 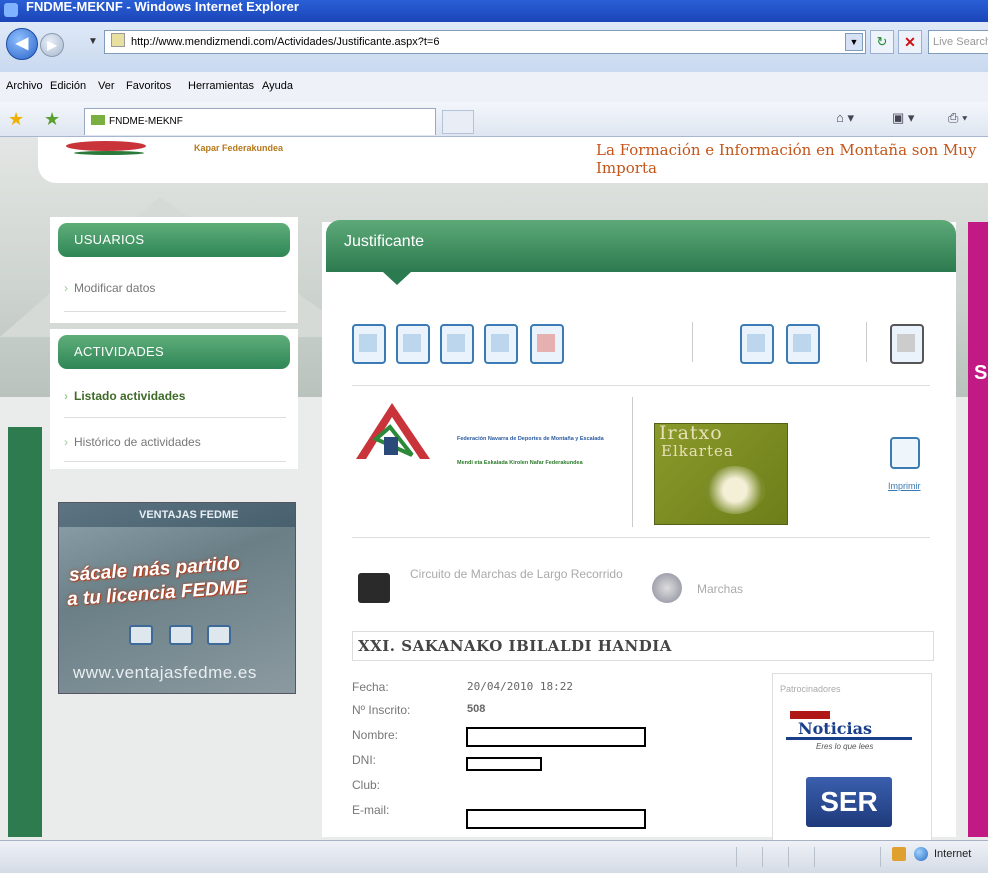 I want to click on menu-archivo: Archivo, so click(x=24, y=86).